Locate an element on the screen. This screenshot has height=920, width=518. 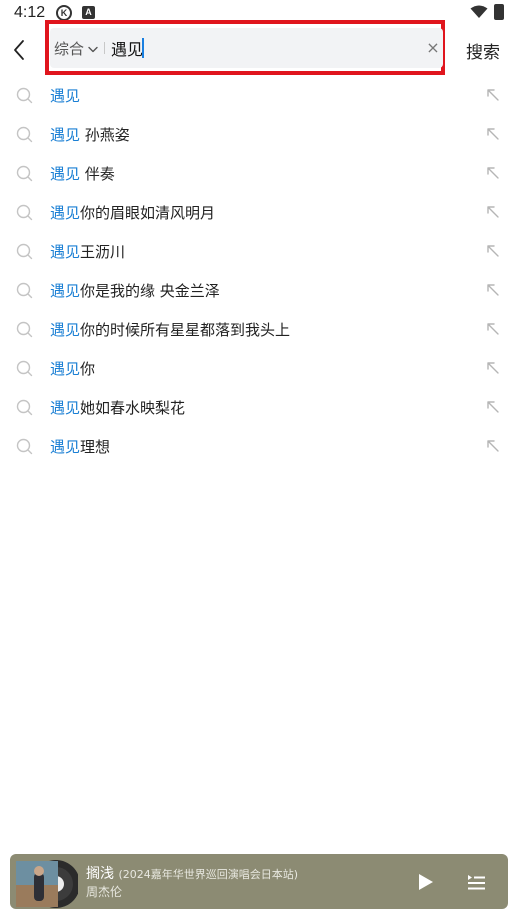
suggestion-text: 遇见理想 is located at coordinates (80, 446).